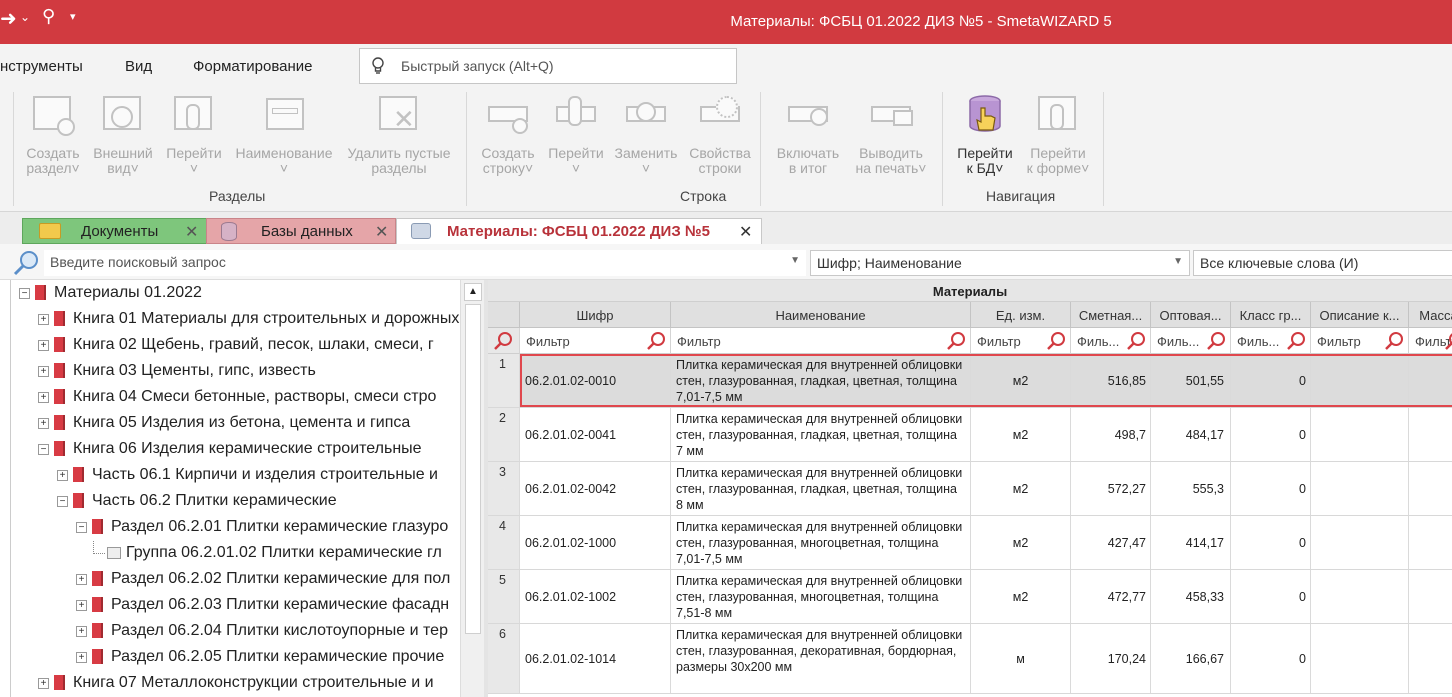  Describe the element at coordinates (301, 231) in the screenshot. I see `tab-databases: Базы данных ✕` at that location.